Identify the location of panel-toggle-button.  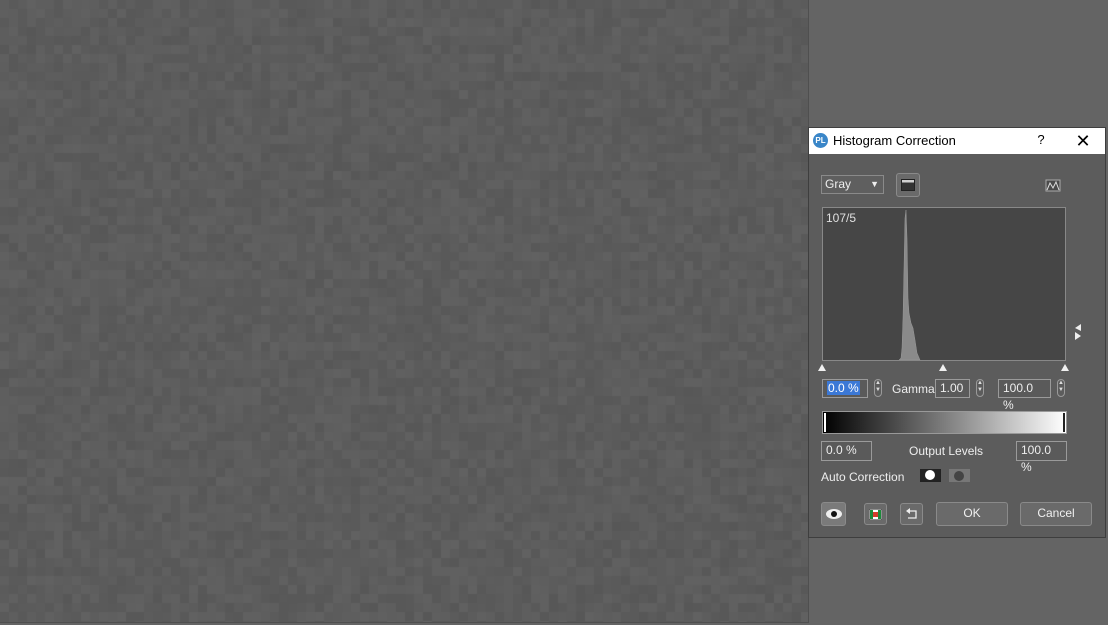
(1078, 332).